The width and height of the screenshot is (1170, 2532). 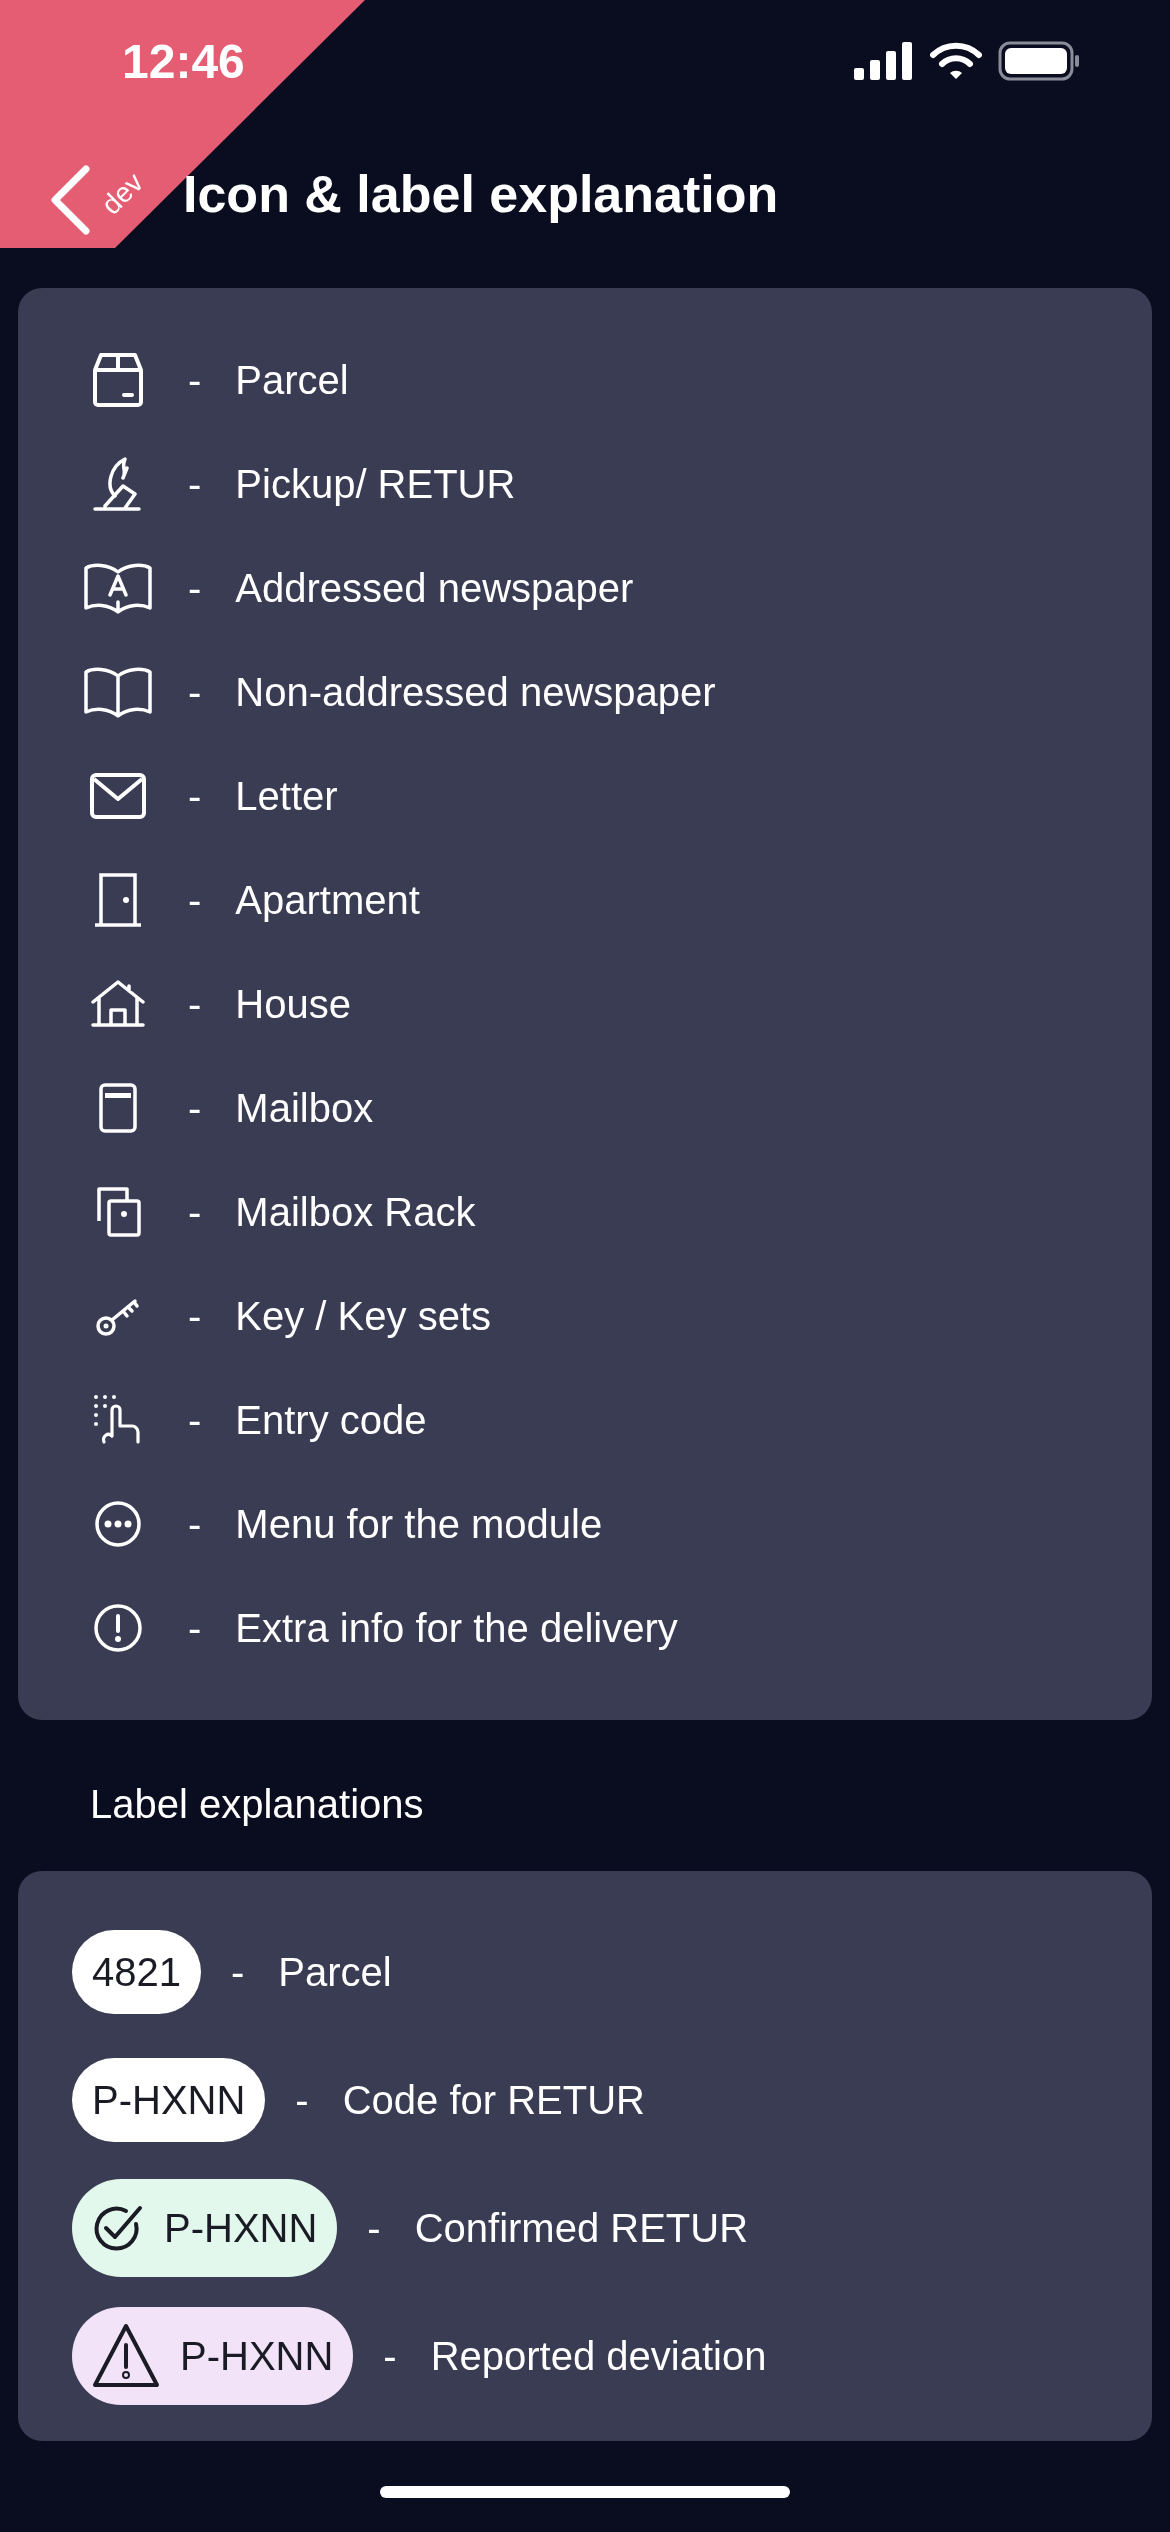 I want to click on exclamation-circle-icon, so click(x=118, y=1628).